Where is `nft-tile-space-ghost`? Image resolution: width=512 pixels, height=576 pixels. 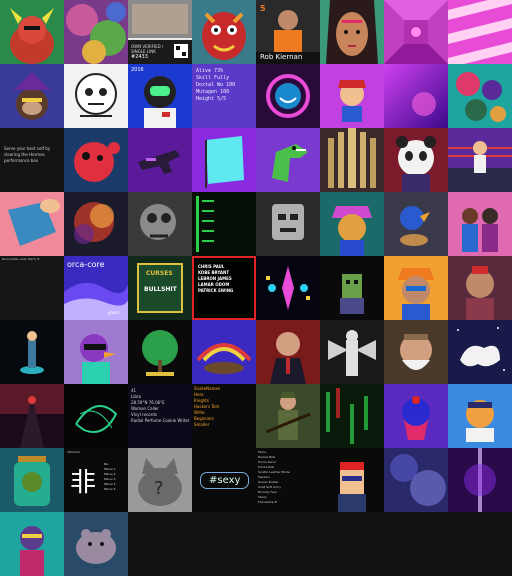
nft-tile-space-ghost is located at coordinates (480, 352).